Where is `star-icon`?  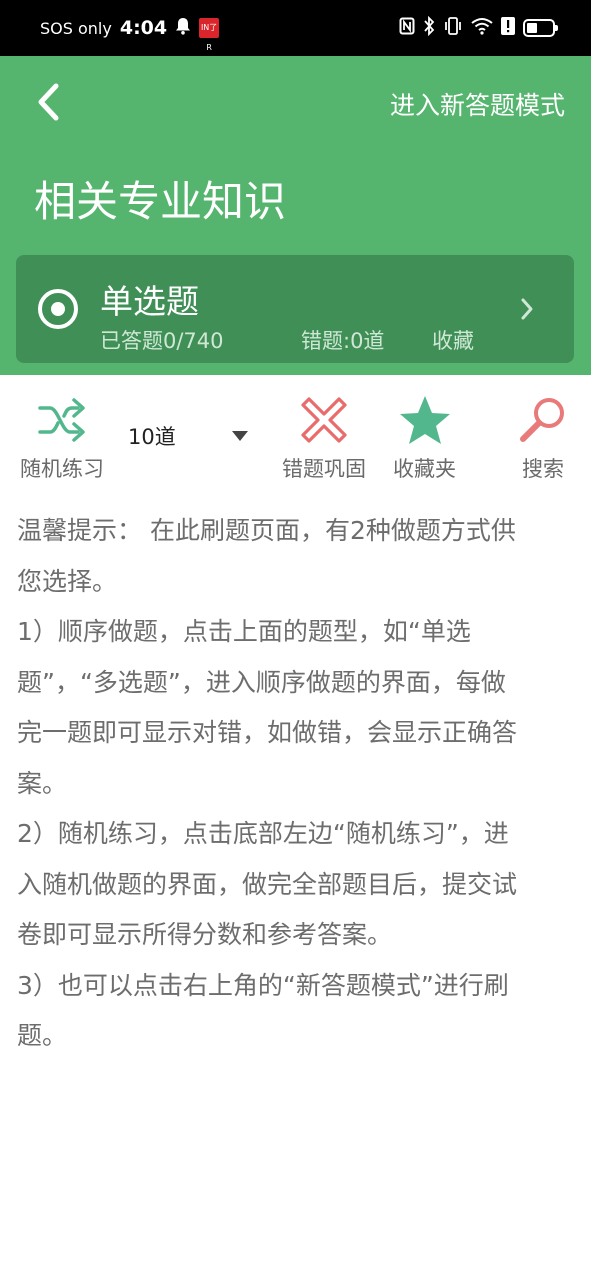
star-icon is located at coordinates (425, 420).